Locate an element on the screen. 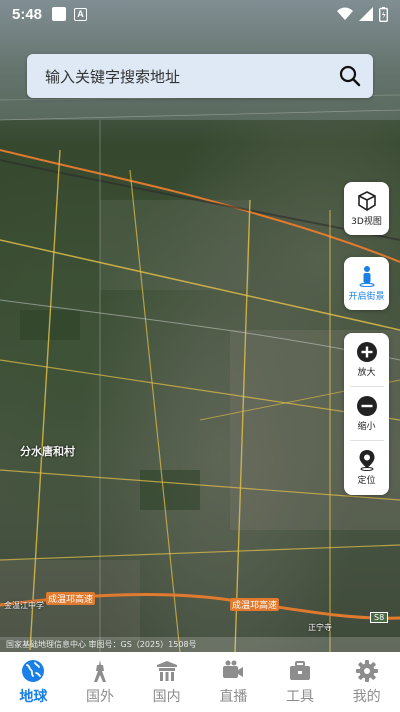 This screenshot has width=400, height=712. globe-icon is located at coordinates (33, 670).